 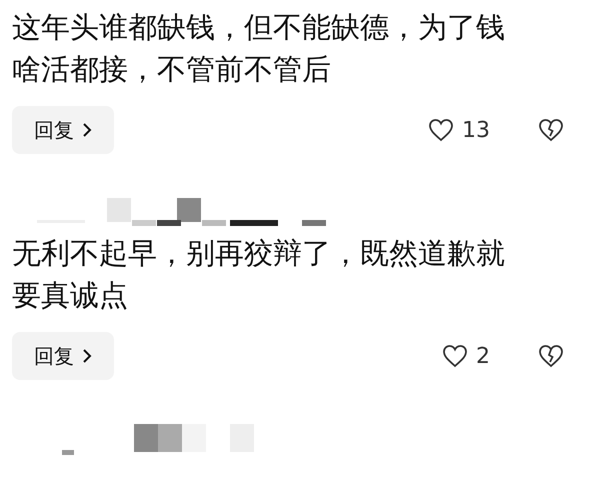 What do you see at coordinates (483, 356) in the screenshot?
I see `like-count: 2` at bounding box center [483, 356].